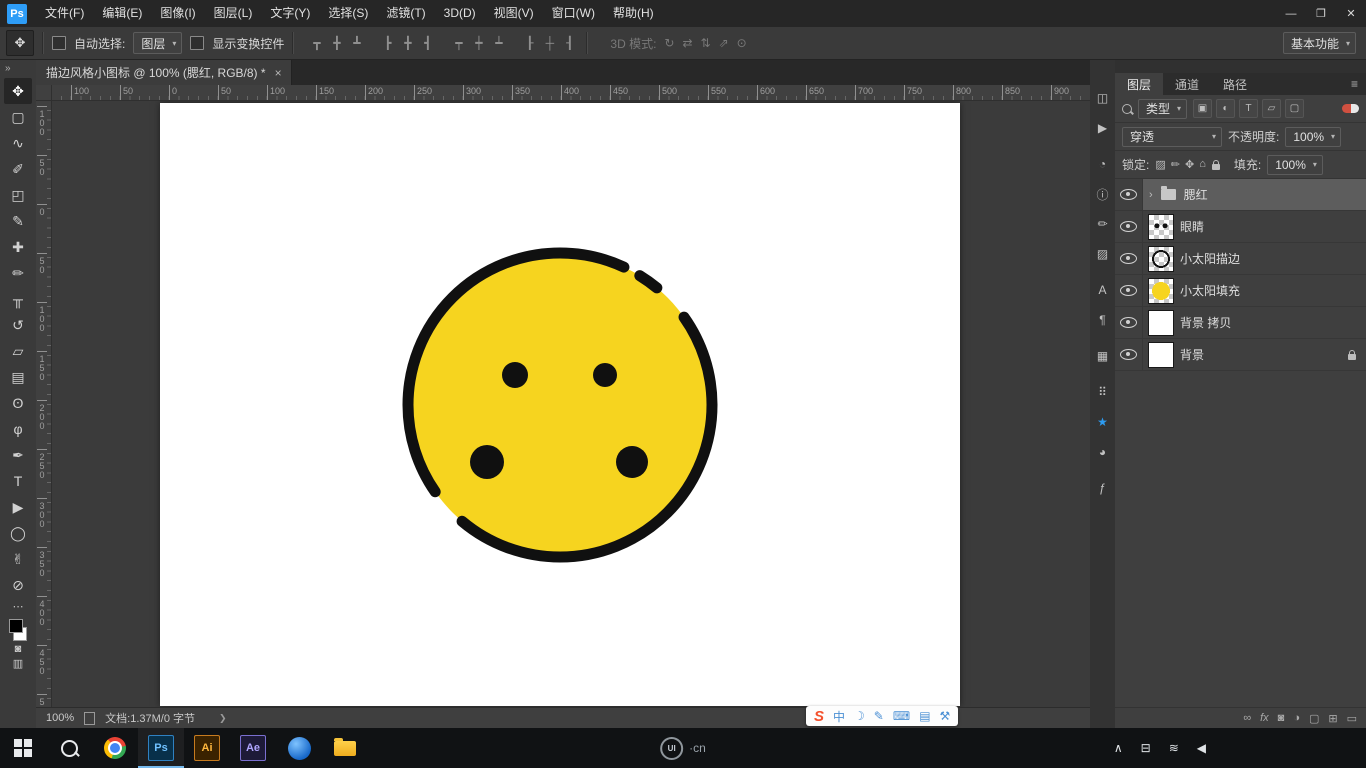 The height and width of the screenshot is (768, 1366). I want to click on layer-name: 眼睛, so click(1192, 226).